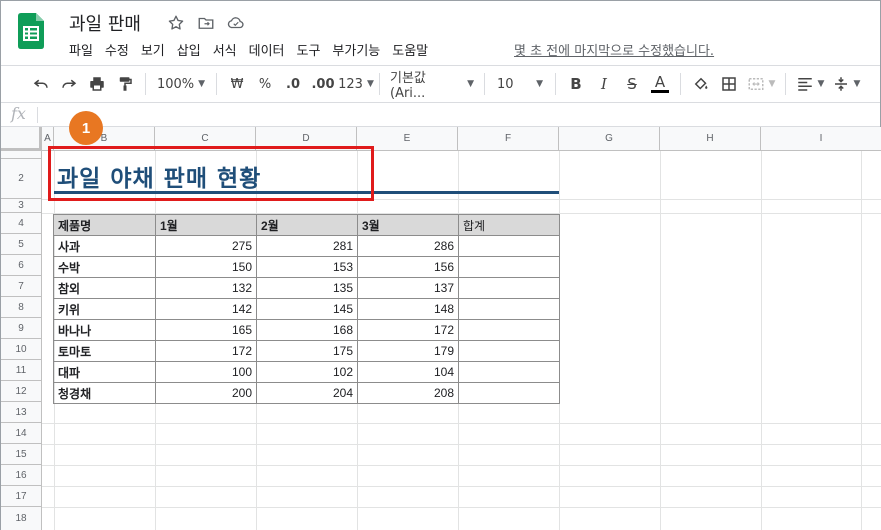 The height and width of the screenshot is (530, 881). Describe the element at coordinates (307, 246) in the screenshot. I see `value-cell: 281` at that location.